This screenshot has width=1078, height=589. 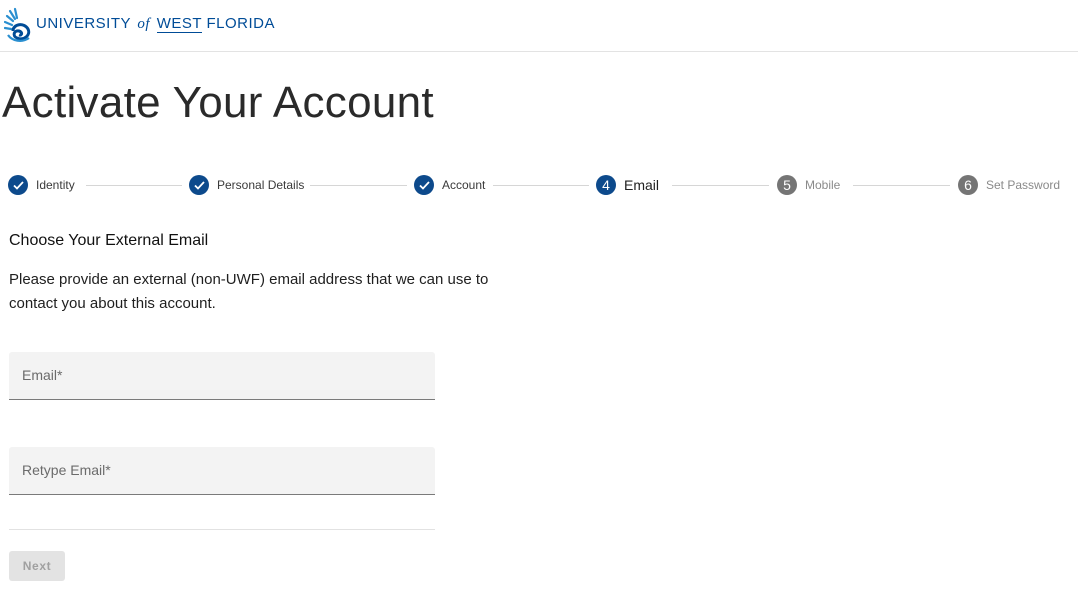 I want to click on brand-west: WEST, so click(x=179, y=24).